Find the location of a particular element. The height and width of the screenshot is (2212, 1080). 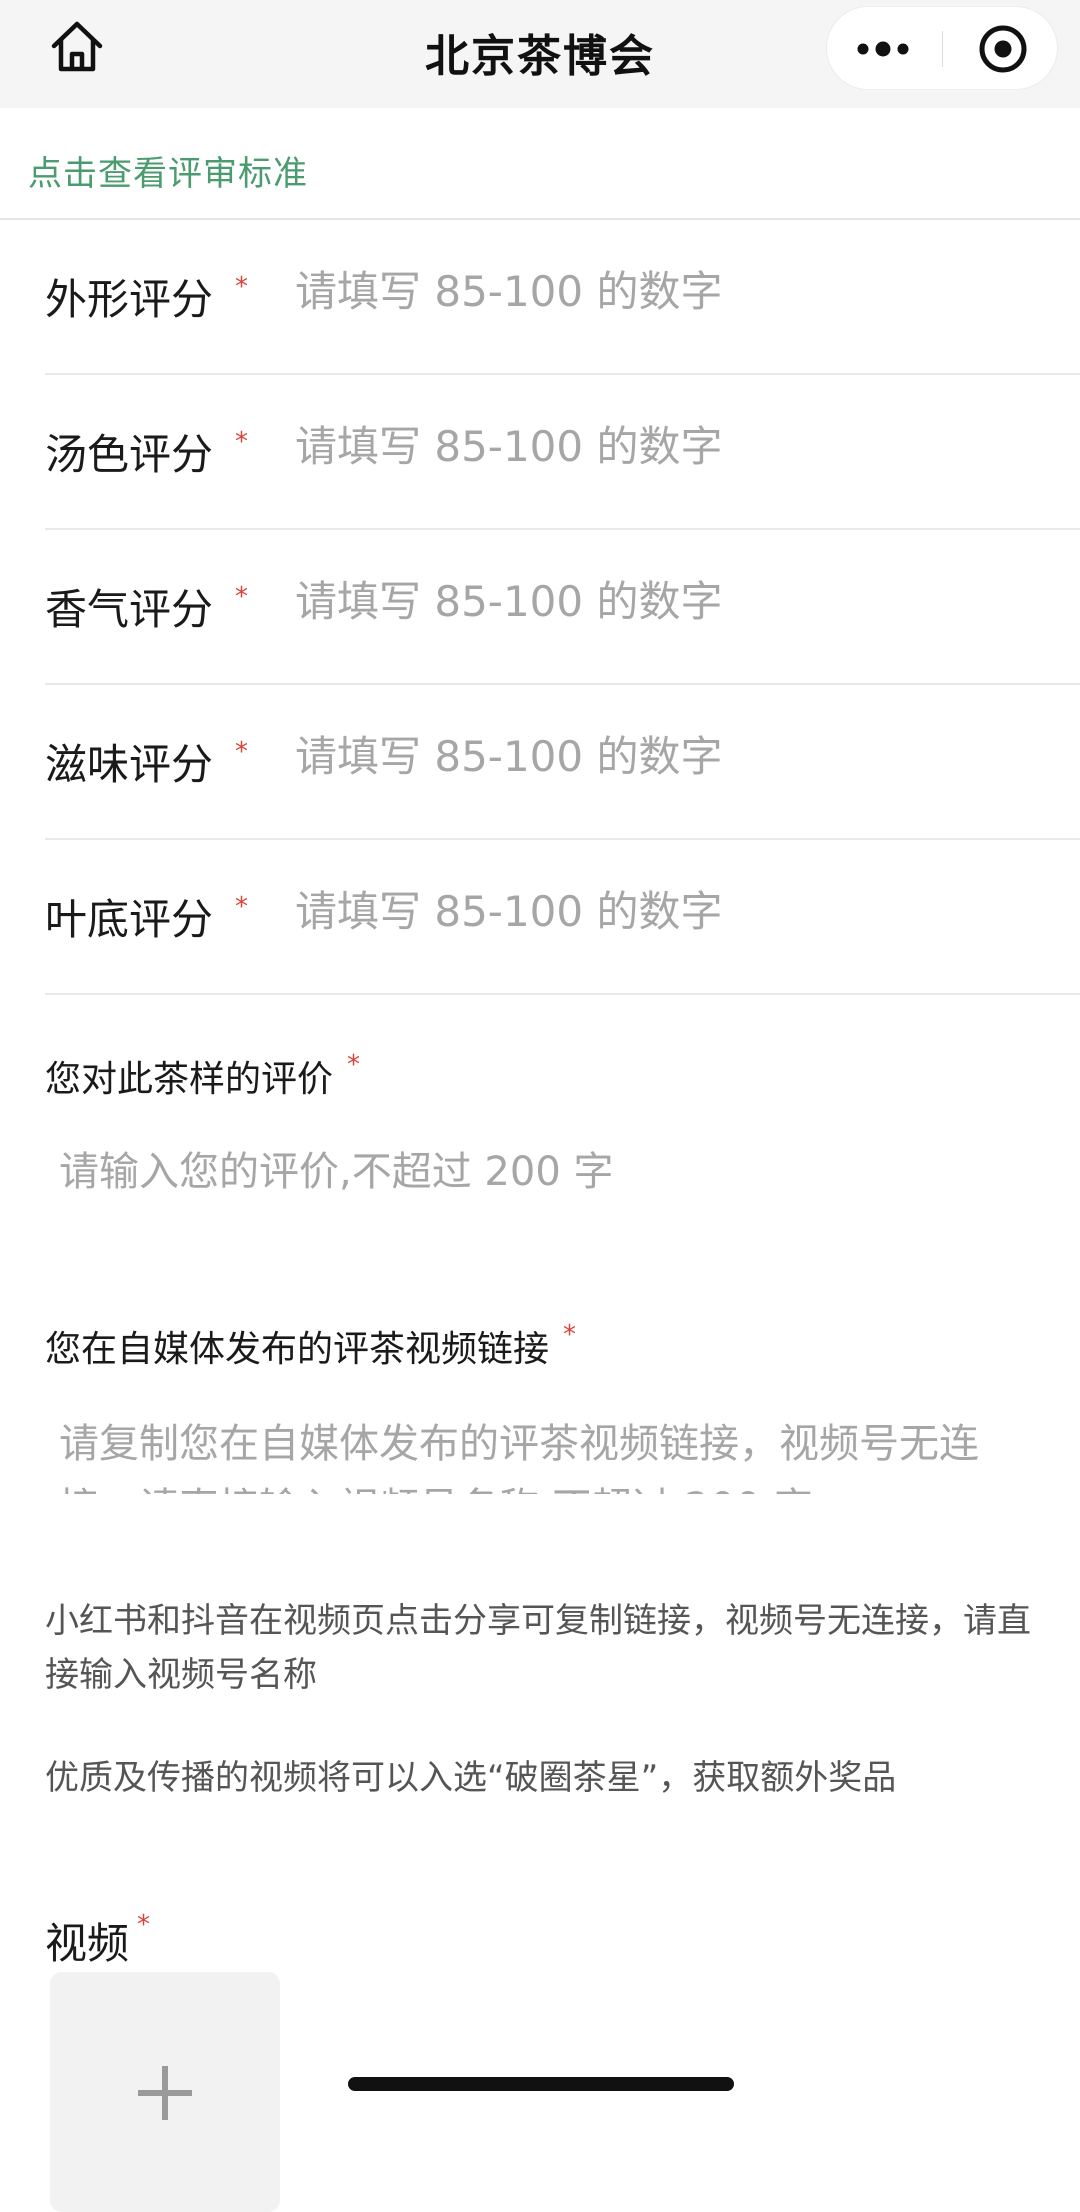

capsule-divider is located at coordinates (942, 49).